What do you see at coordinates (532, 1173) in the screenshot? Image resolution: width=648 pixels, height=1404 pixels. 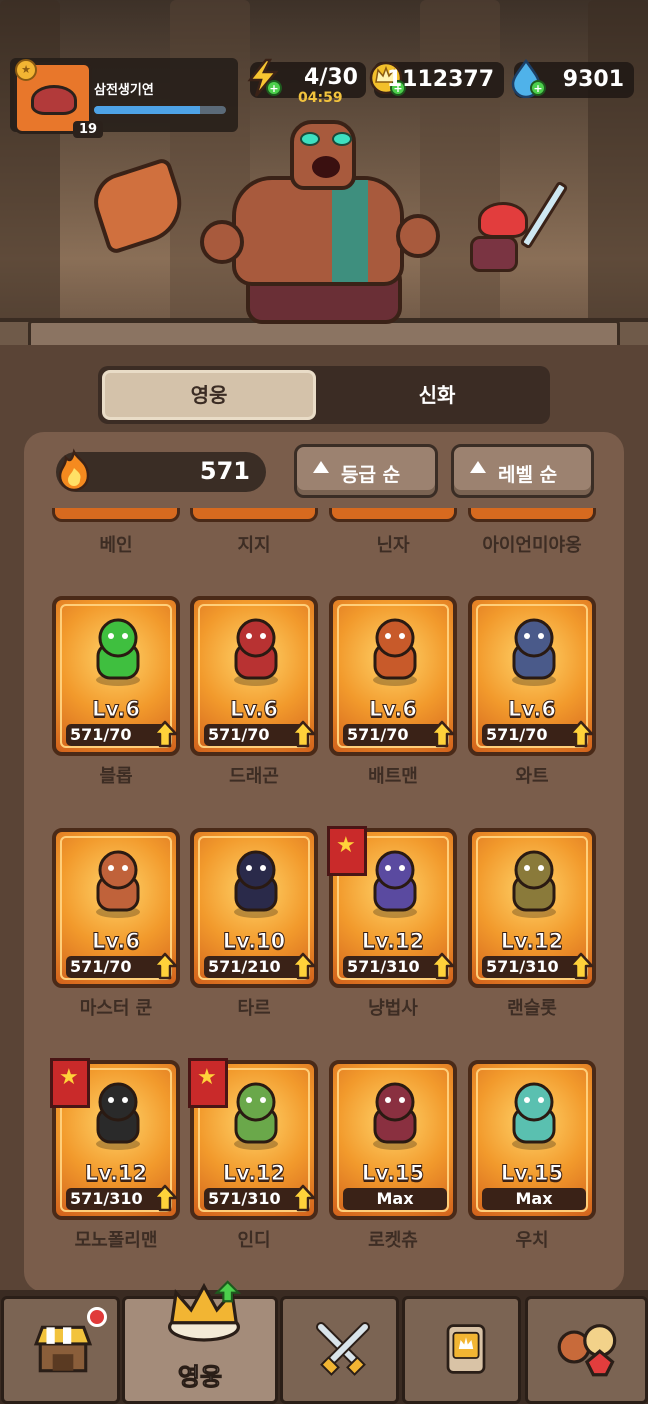 I see `hero-level: Lv.15` at bounding box center [532, 1173].